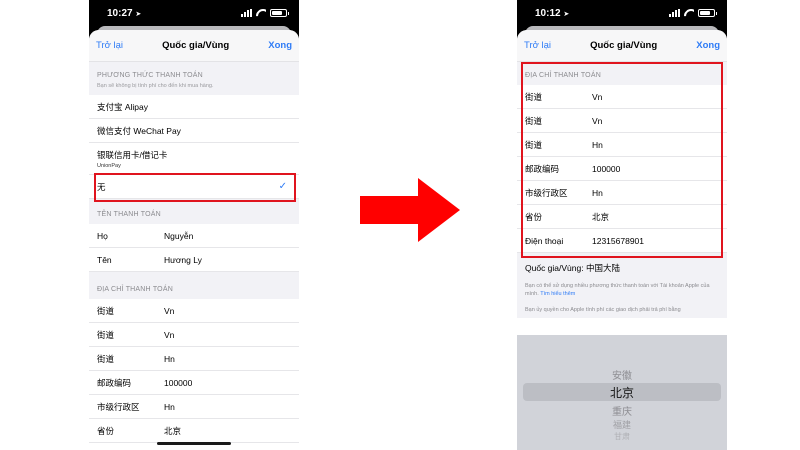 Image resolution: width=800 pixels, height=450 pixels. Describe the element at coordinates (194, 131) in the screenshot. I see `payment-option-wechat: 微信支付 WeChat Pay` at that location.